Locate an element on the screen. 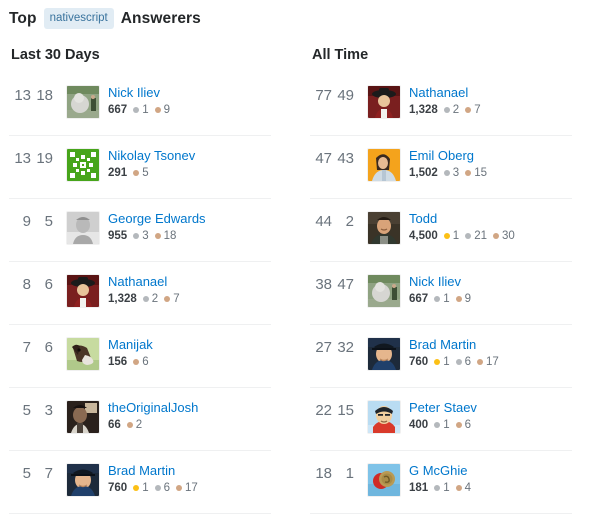 This screenshot has width=596, height=518. answer-score: 5 is located at coordinates (26, 410).